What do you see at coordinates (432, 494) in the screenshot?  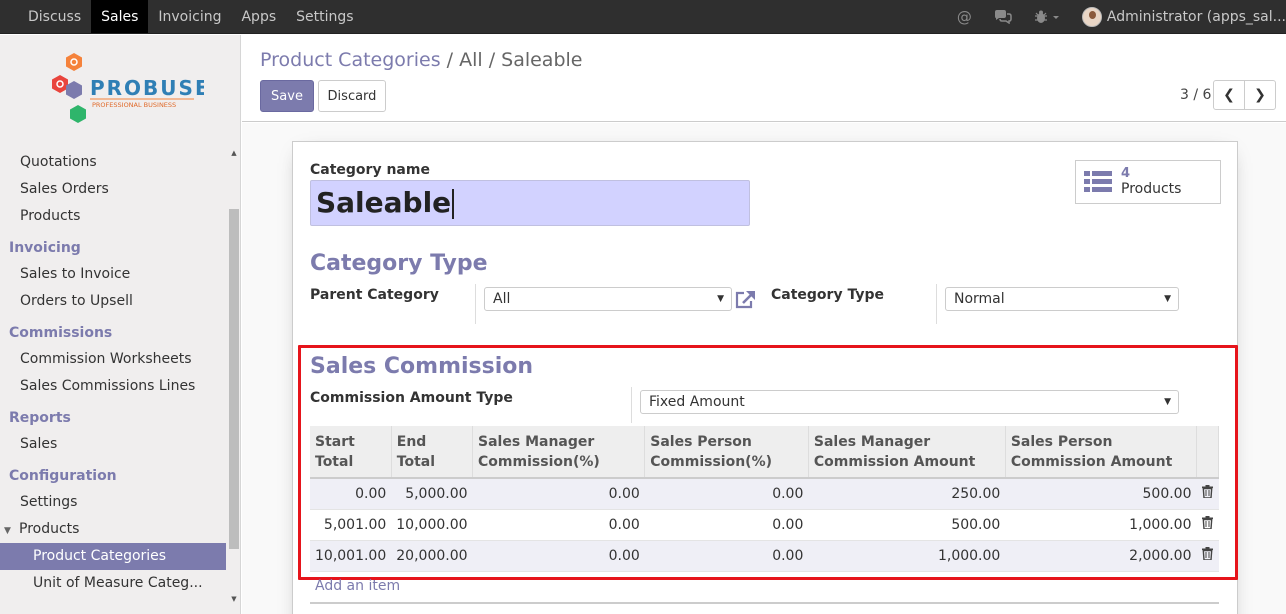 I see `table-cell: 5,000.00` at bounding box center [432, 494].